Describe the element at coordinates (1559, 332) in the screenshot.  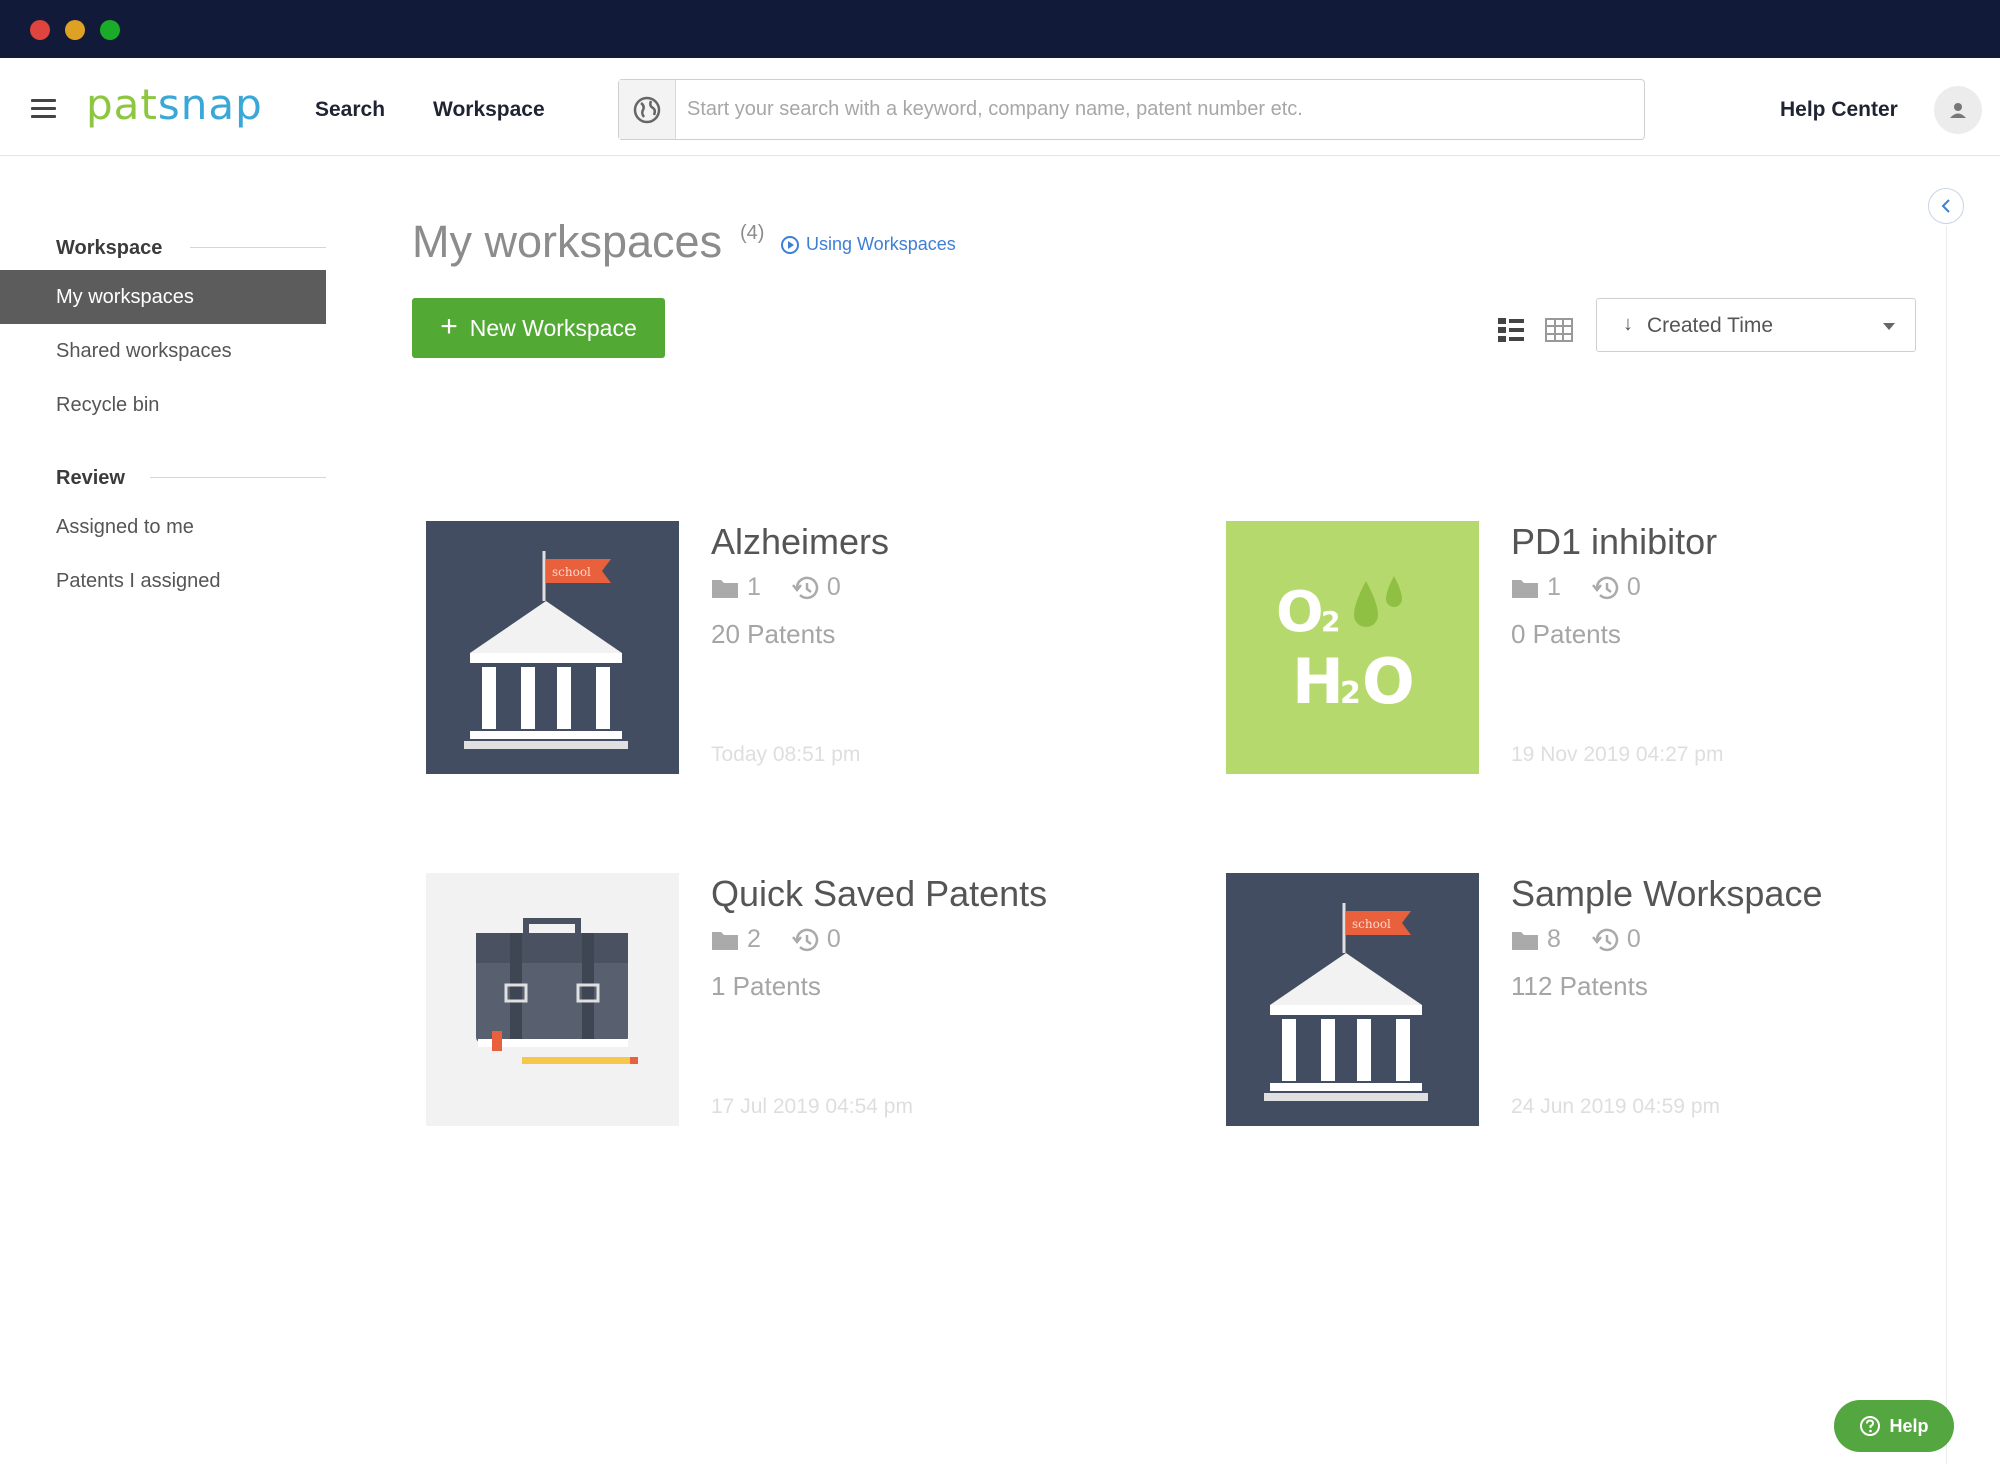
I see `grid-view-icon` at that location.